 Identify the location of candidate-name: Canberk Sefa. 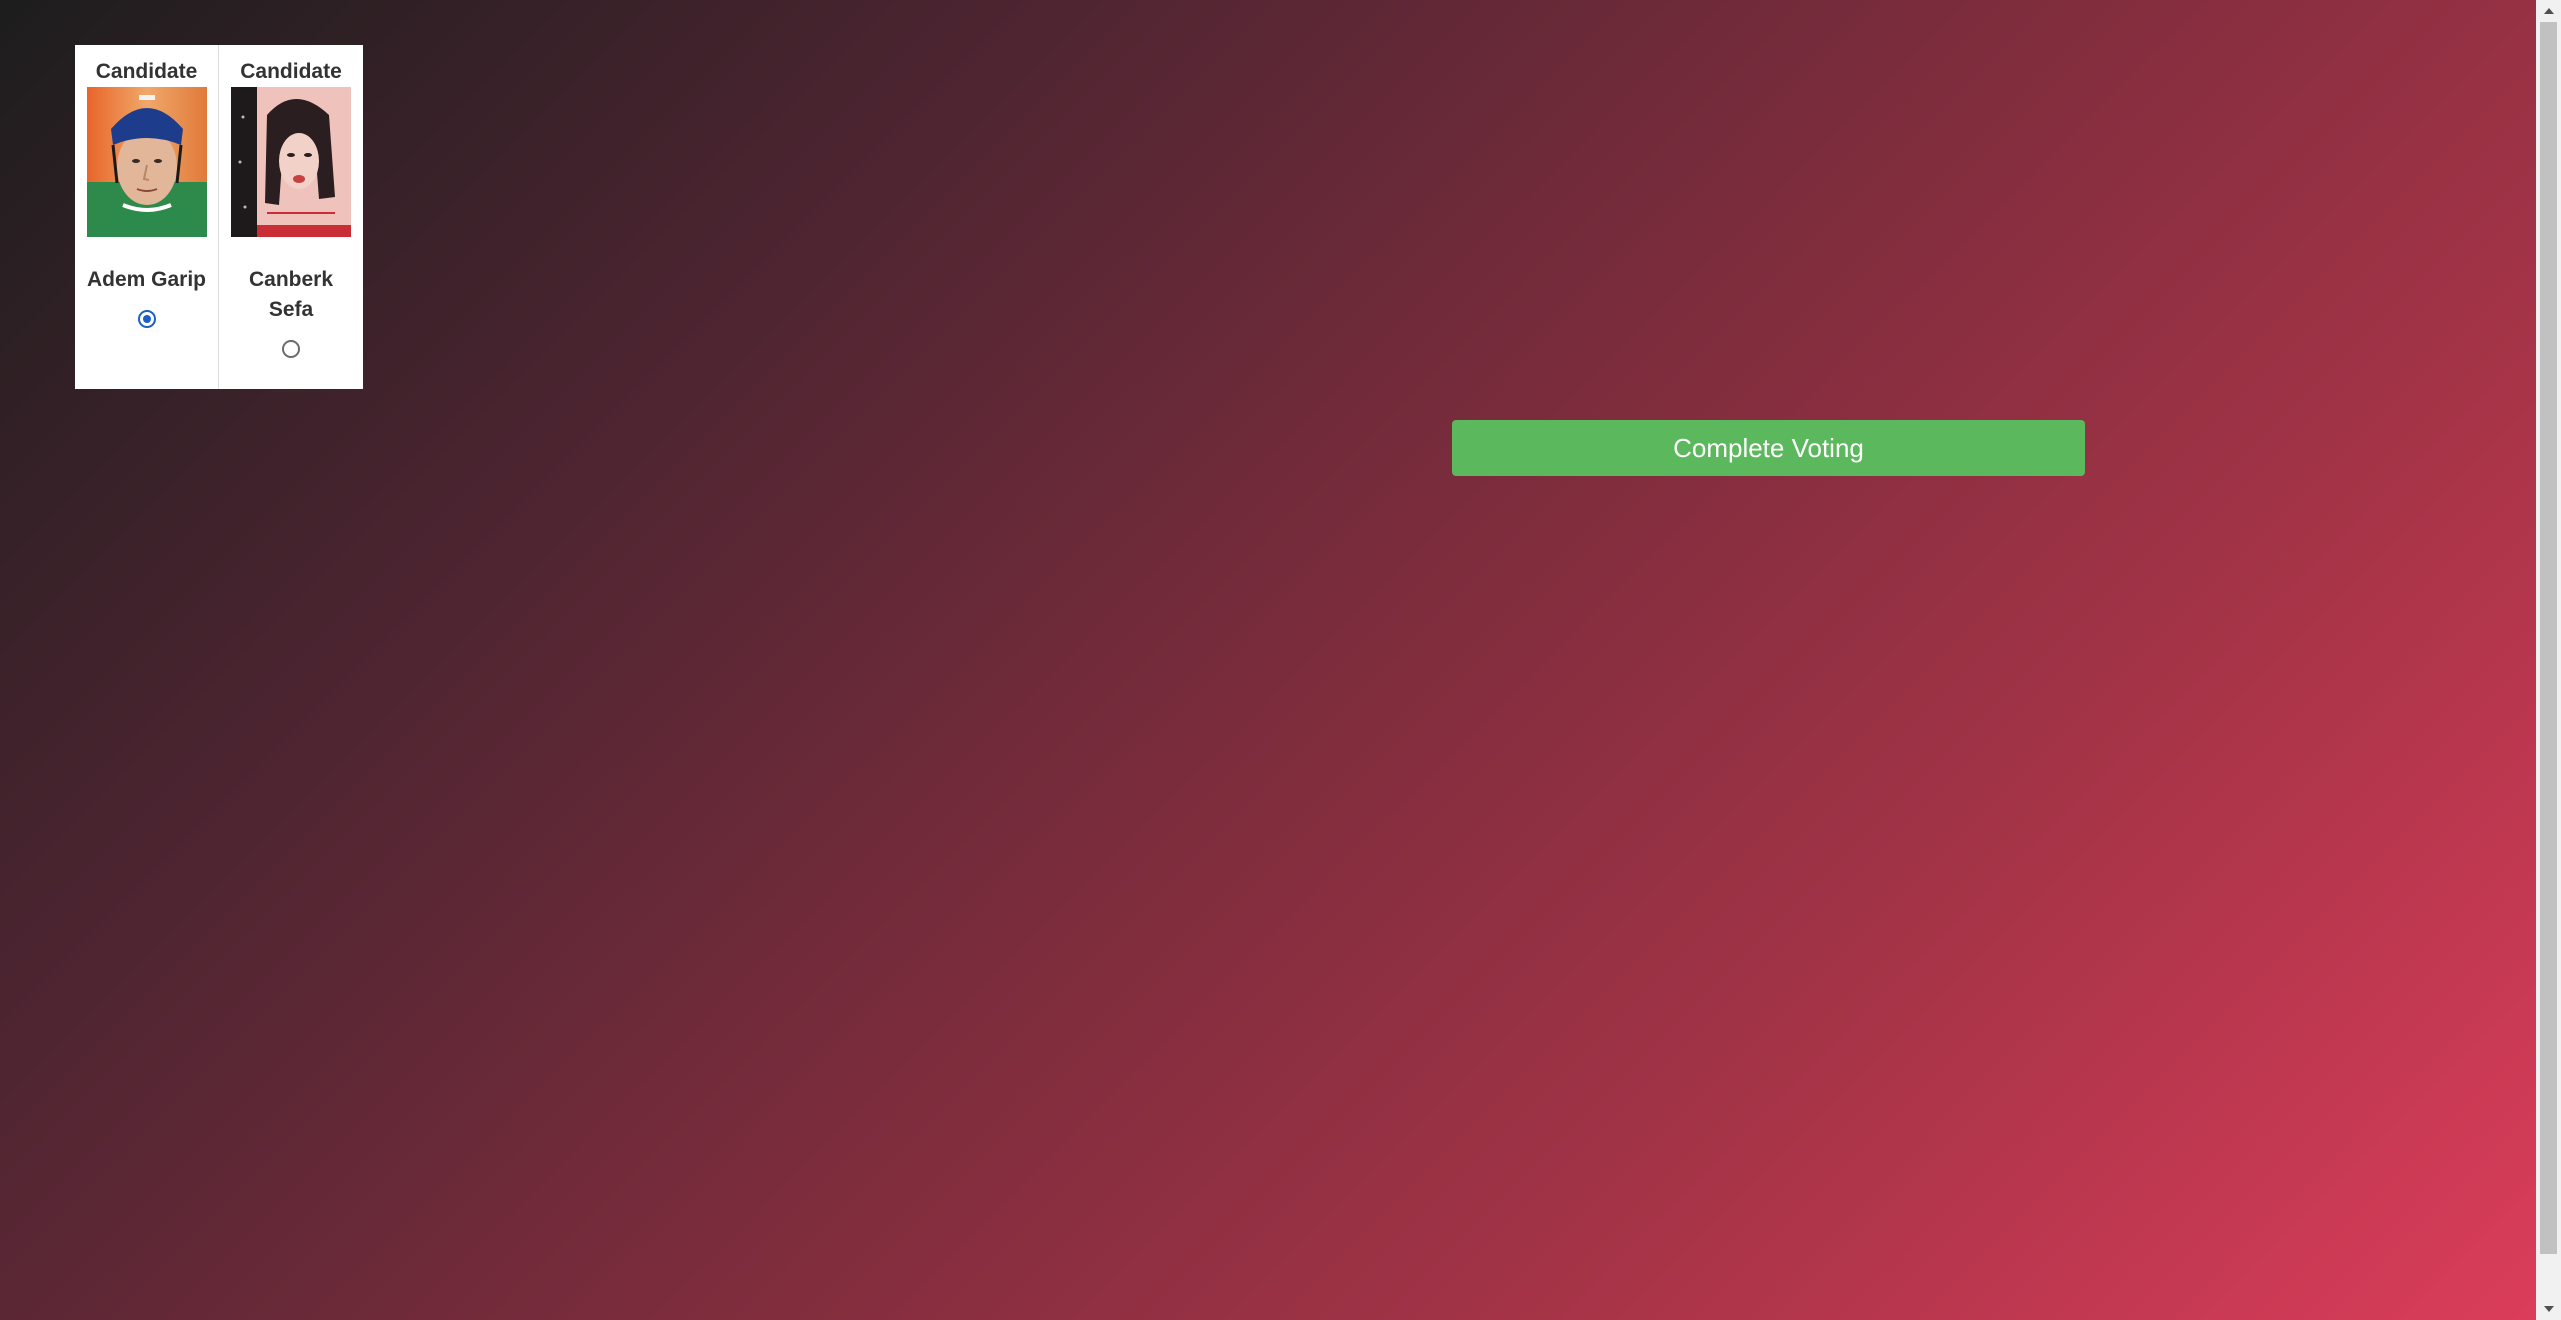
(291, 294).